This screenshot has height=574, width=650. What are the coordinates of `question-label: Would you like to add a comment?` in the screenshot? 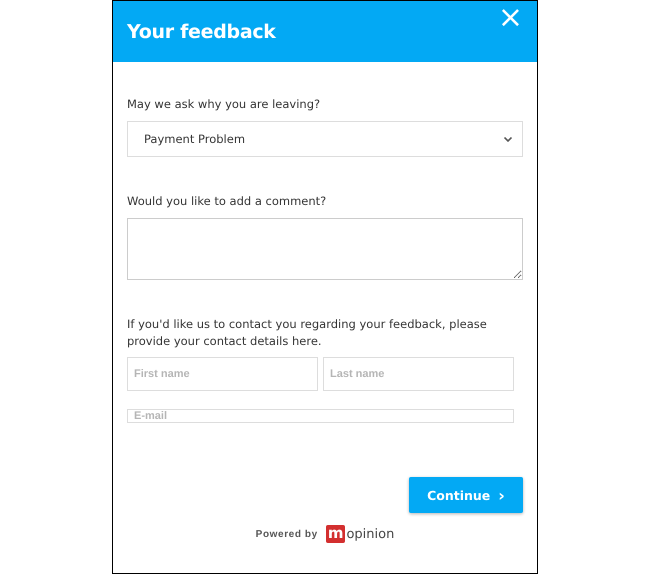 It's located at (227, 201).